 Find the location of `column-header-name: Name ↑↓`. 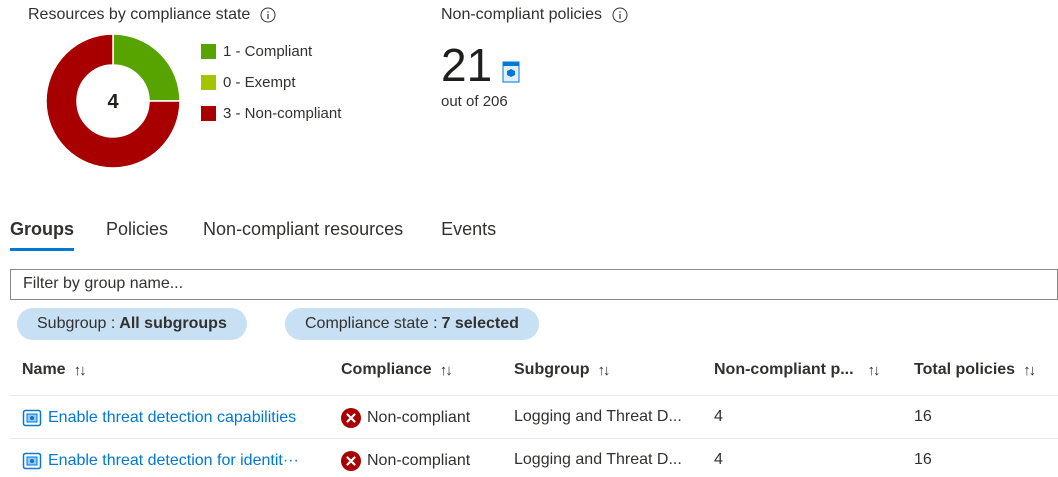

column-header-name: Name ↑↓ is located at coordinates (54, 370).